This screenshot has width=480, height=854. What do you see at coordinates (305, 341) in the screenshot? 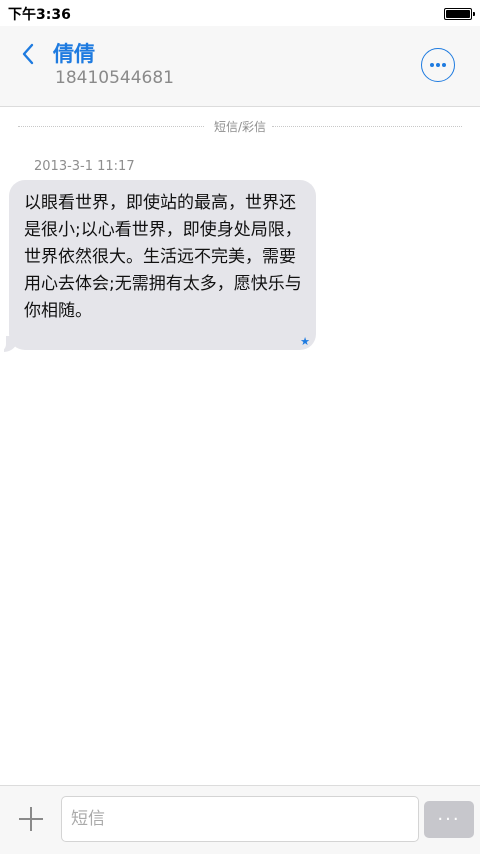
I see `star-icon: ★` at bounding box center [305, 341].